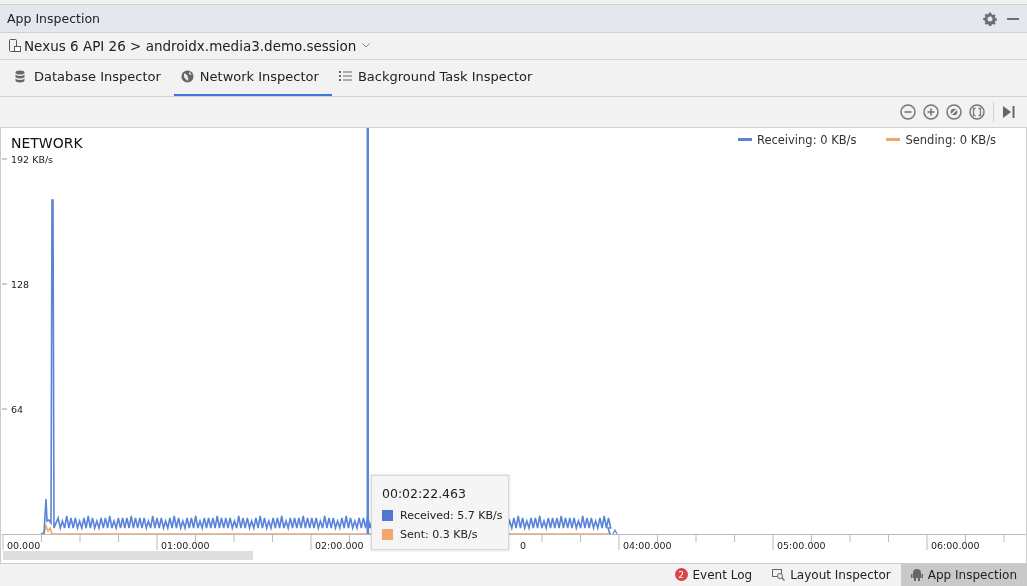 This screenshot has height=586, width=1027. I want to click on x-axis-label: 06:00.000, so click(955, 545).